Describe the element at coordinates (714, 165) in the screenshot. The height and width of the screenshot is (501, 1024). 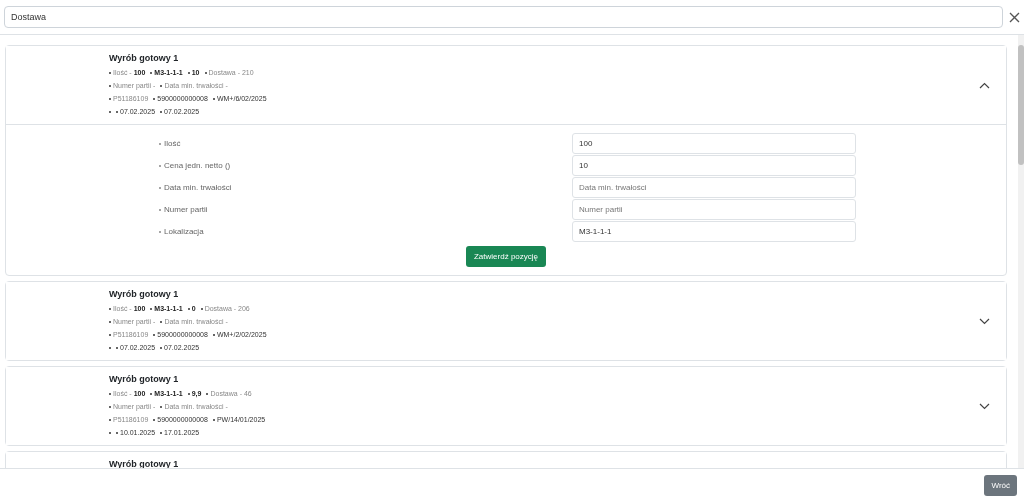
I see `input-field: 10` at that location.